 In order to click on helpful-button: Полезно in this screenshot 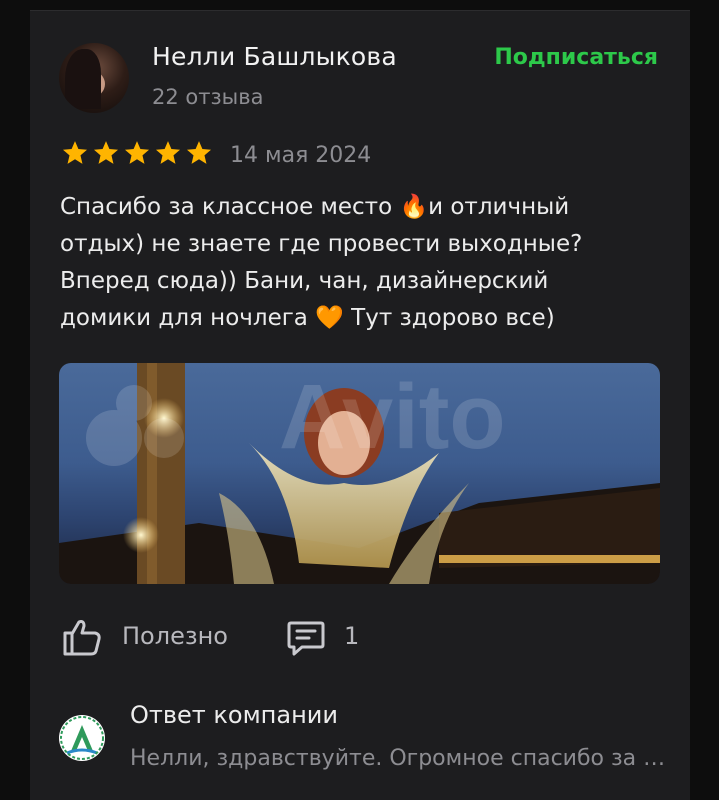, I will do `click(175, 636)`.